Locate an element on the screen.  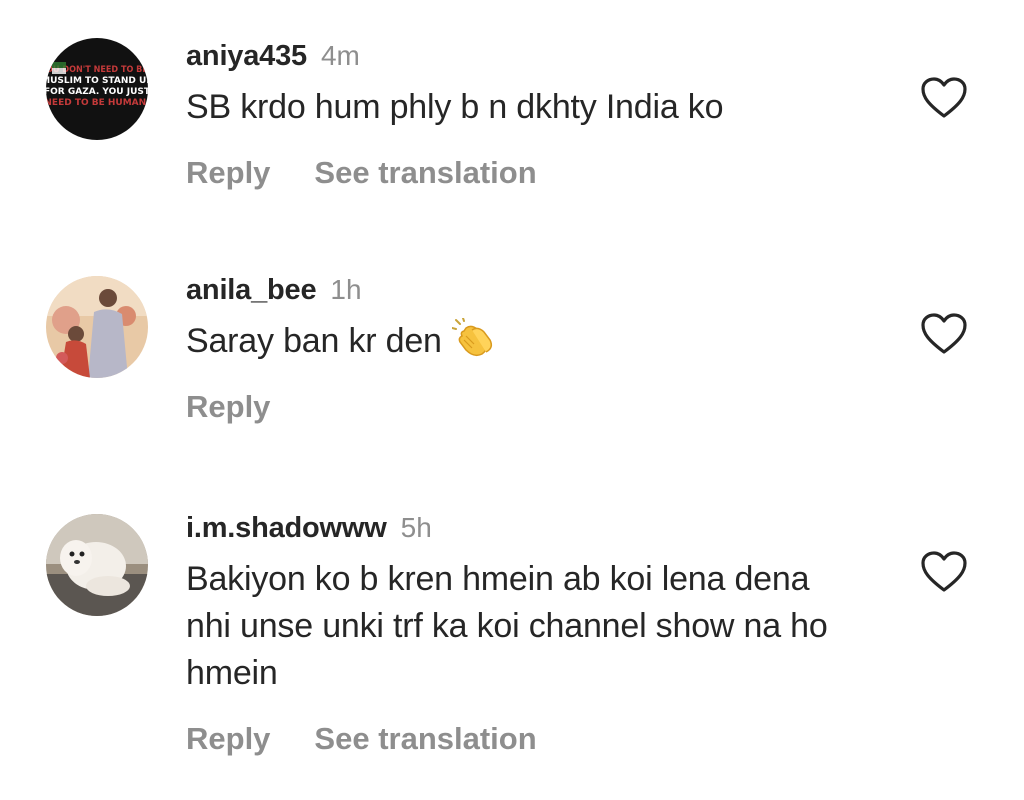
username: anila_bee is located at coordinates (251, 290).